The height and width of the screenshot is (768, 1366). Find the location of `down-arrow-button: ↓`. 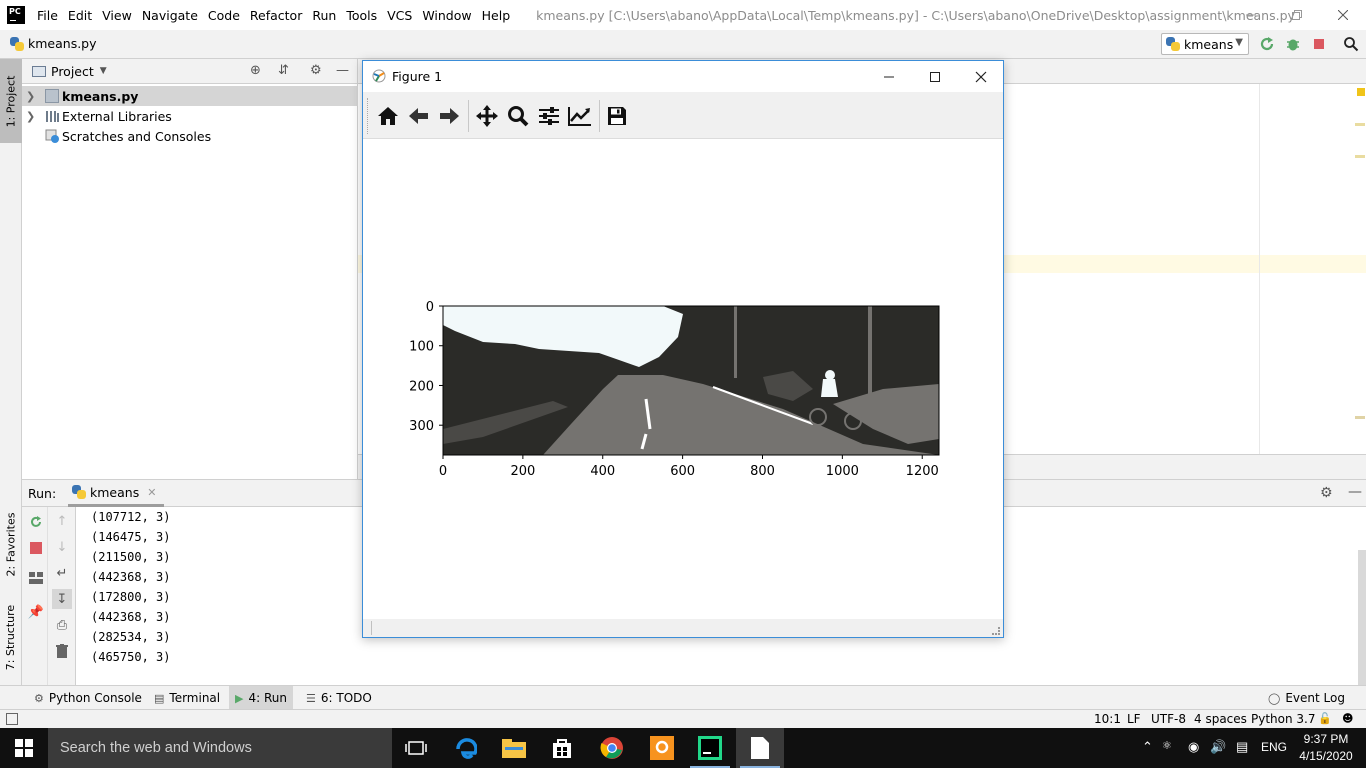

down-arrow-button: ↓ is located at coordinates (62, 547).